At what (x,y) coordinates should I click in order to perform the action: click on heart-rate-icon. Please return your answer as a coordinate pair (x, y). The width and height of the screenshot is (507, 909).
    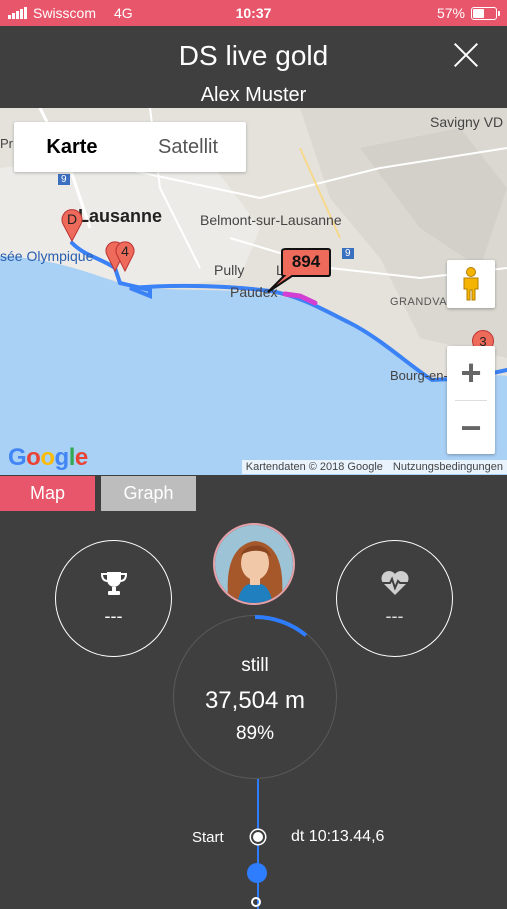
    Looking at the image, I should click on (394, 583).